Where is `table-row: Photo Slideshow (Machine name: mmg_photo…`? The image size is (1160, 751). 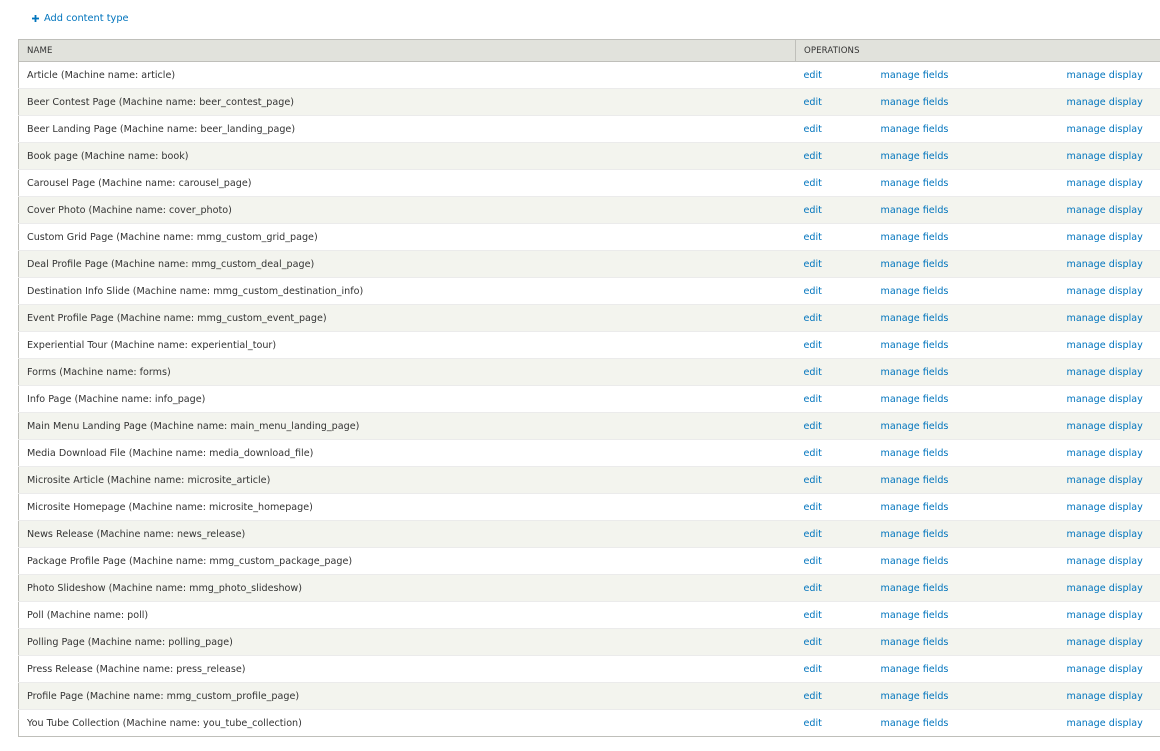 table-row: Photo Slideshow (Machine name: mmg_photo… is located at coordinates (589, 588).